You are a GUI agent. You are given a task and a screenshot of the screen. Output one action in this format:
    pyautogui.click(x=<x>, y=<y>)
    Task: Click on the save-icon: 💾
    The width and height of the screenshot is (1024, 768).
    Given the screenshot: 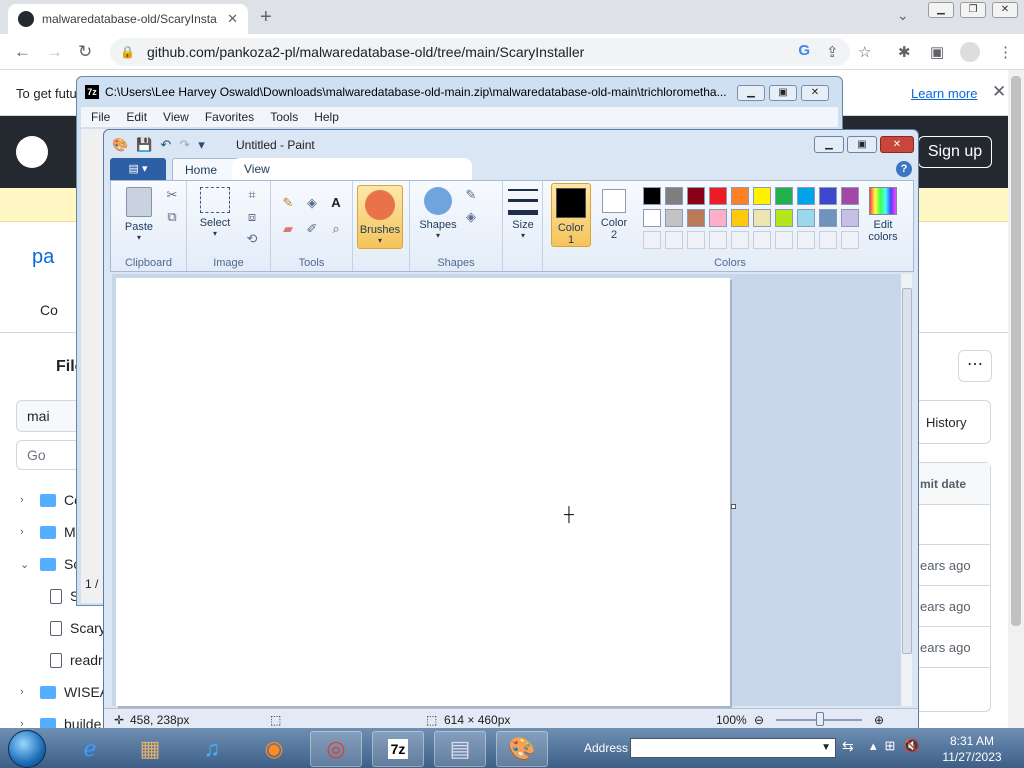 What is the action you would take?
    pyautogui.click(x=144, y=145)
    